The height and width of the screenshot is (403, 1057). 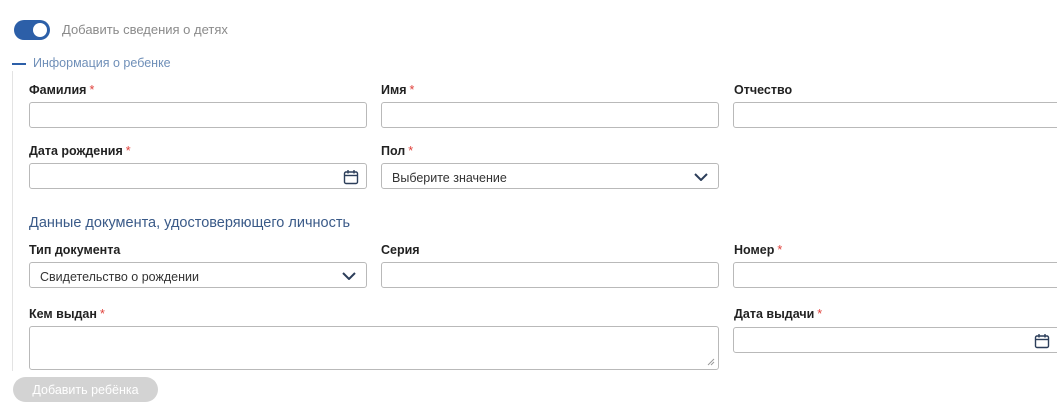 I want to click on issued-by-textarea, so click(x=374, y=348).